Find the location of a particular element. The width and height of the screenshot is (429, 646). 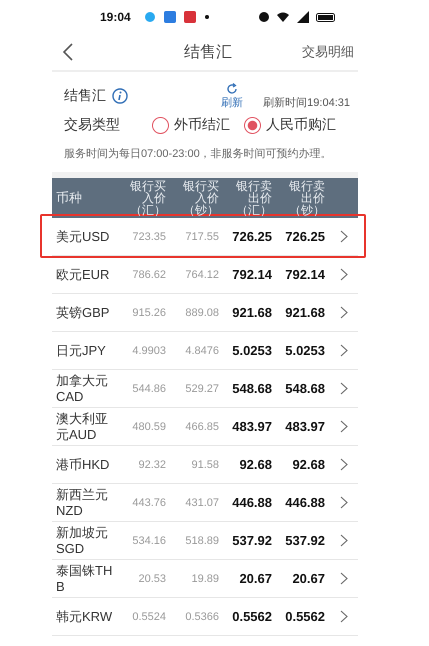

rate-cell-text: 723.35 is located at coordinates (148, 236).